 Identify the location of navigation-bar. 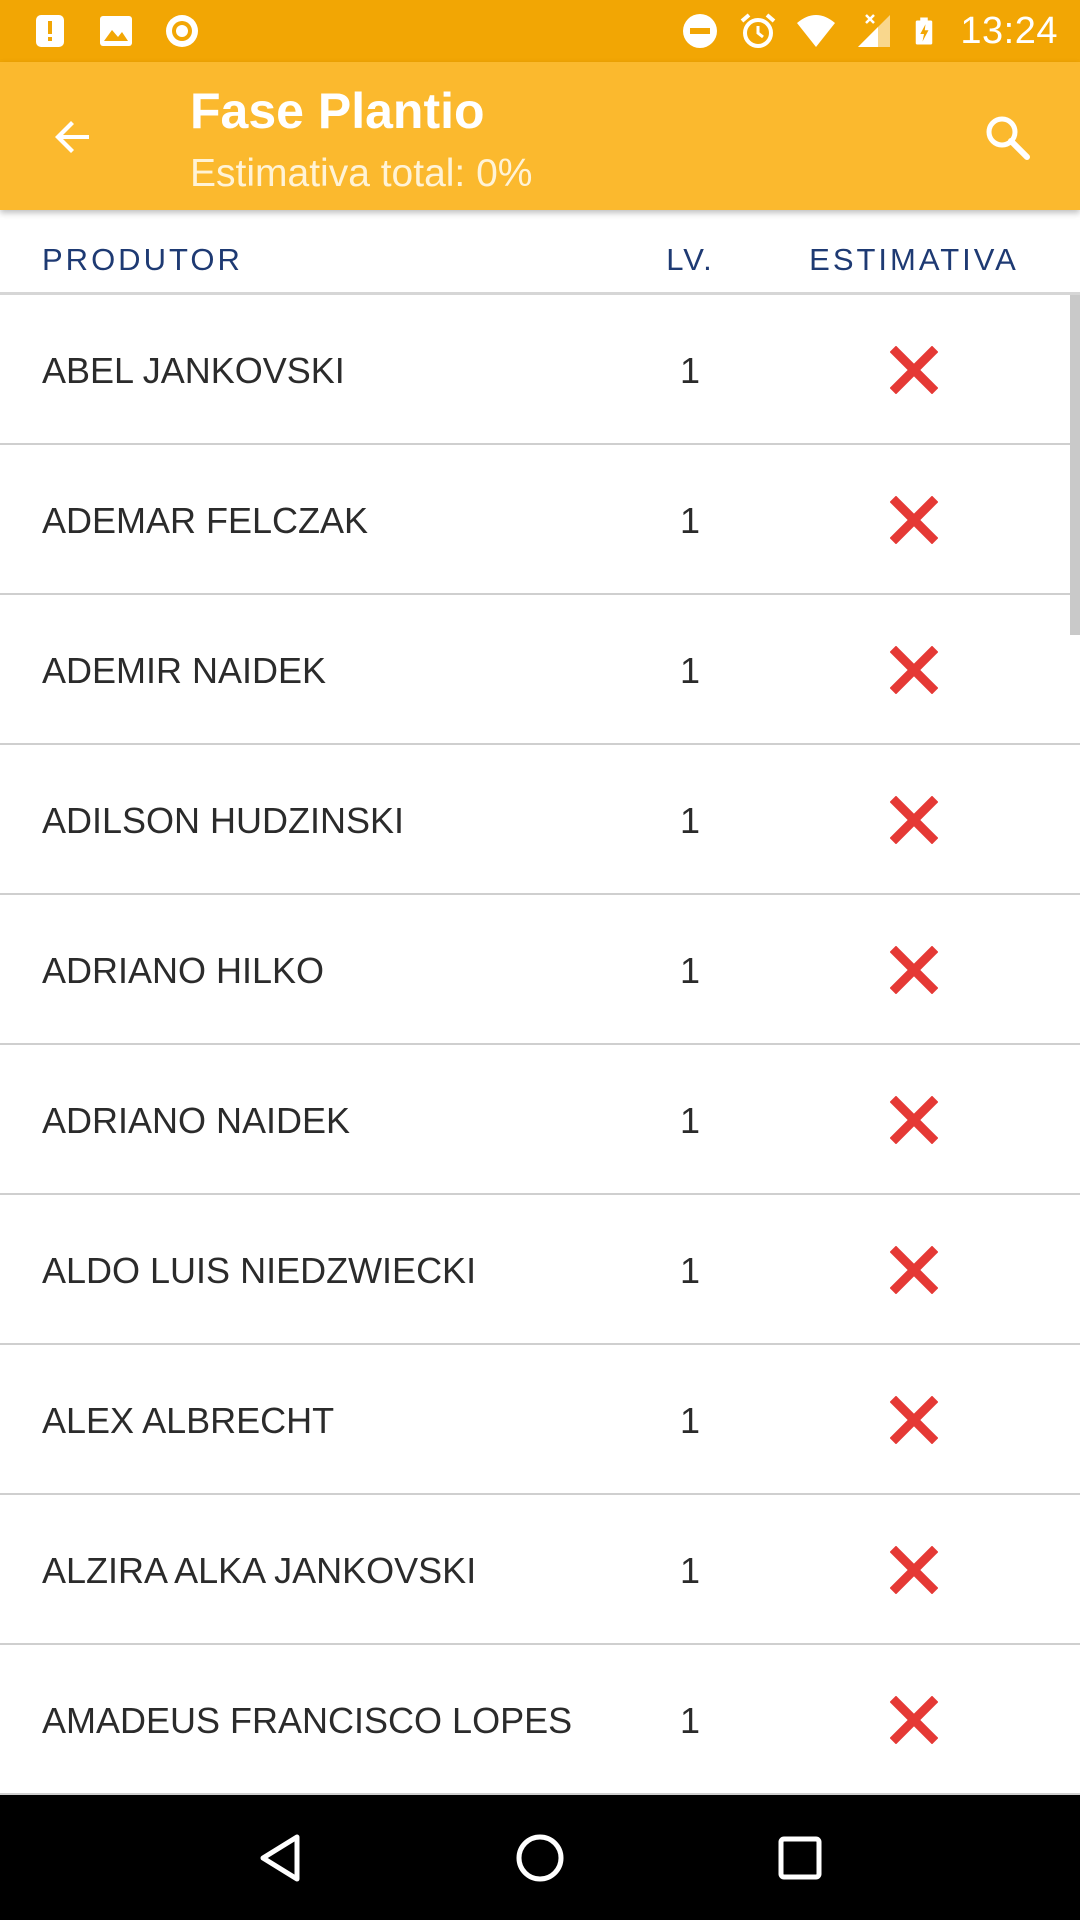
(540, 1857).